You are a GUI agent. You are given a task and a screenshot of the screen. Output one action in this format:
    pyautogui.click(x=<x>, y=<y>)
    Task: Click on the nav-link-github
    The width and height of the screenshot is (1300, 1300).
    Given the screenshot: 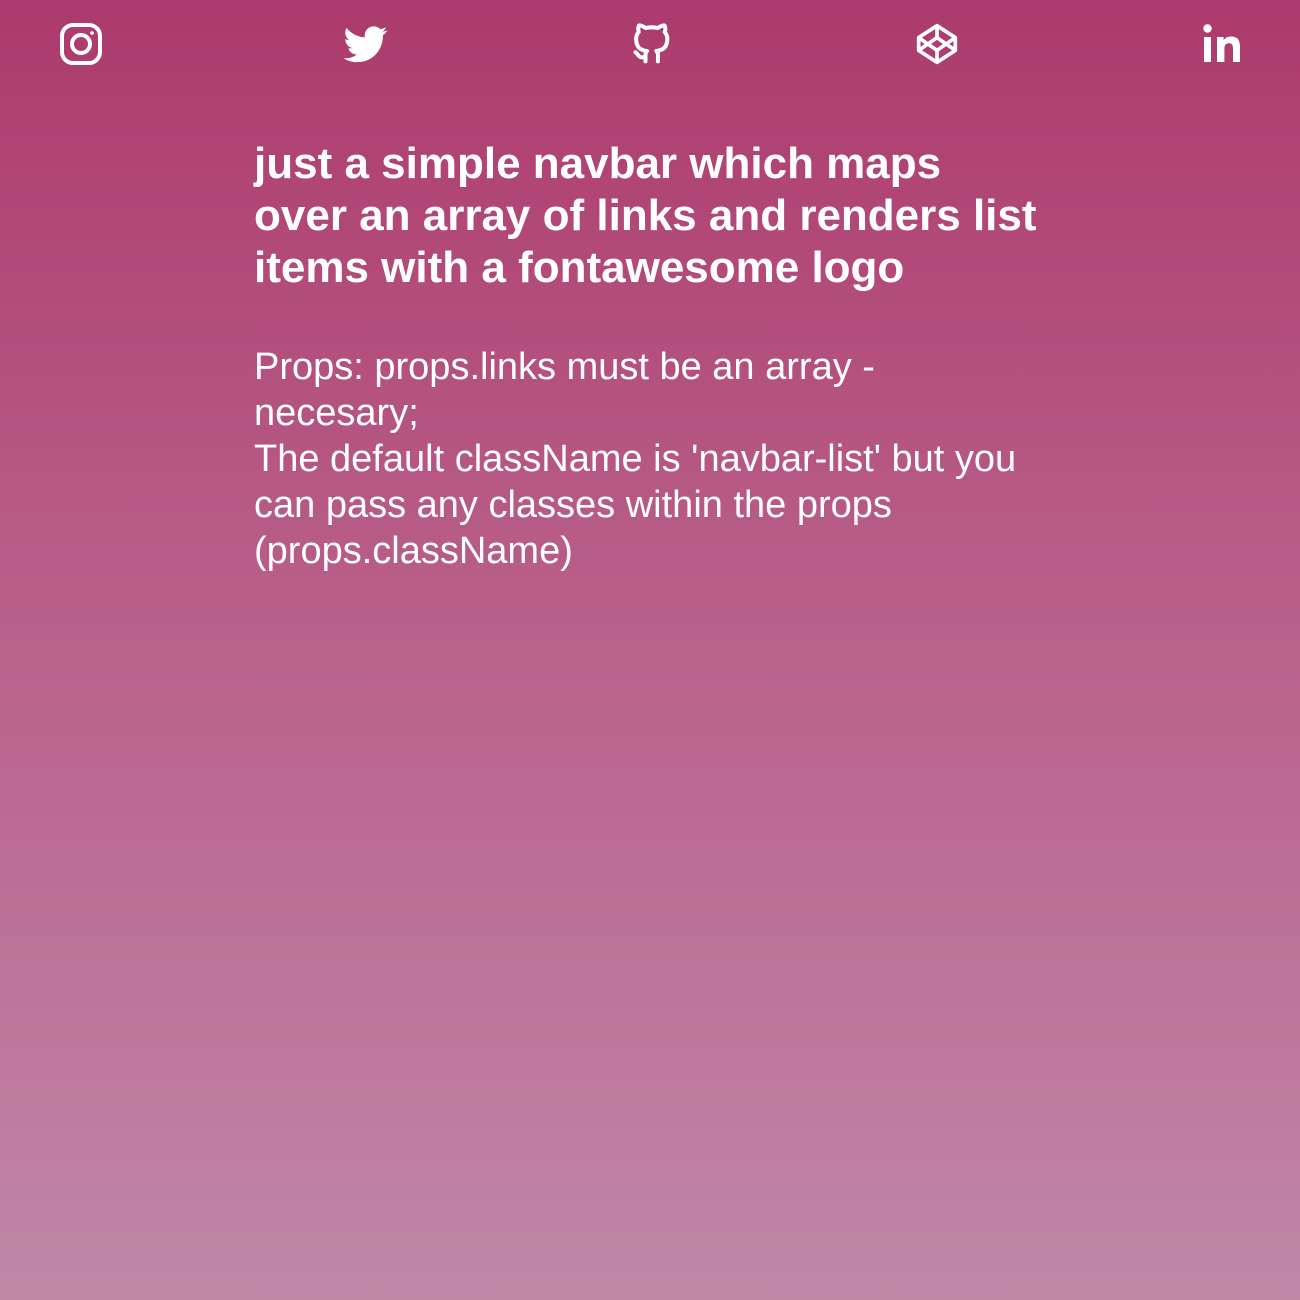 What is the action you would take?
    pyautogui.click(x=651, y=44)
    